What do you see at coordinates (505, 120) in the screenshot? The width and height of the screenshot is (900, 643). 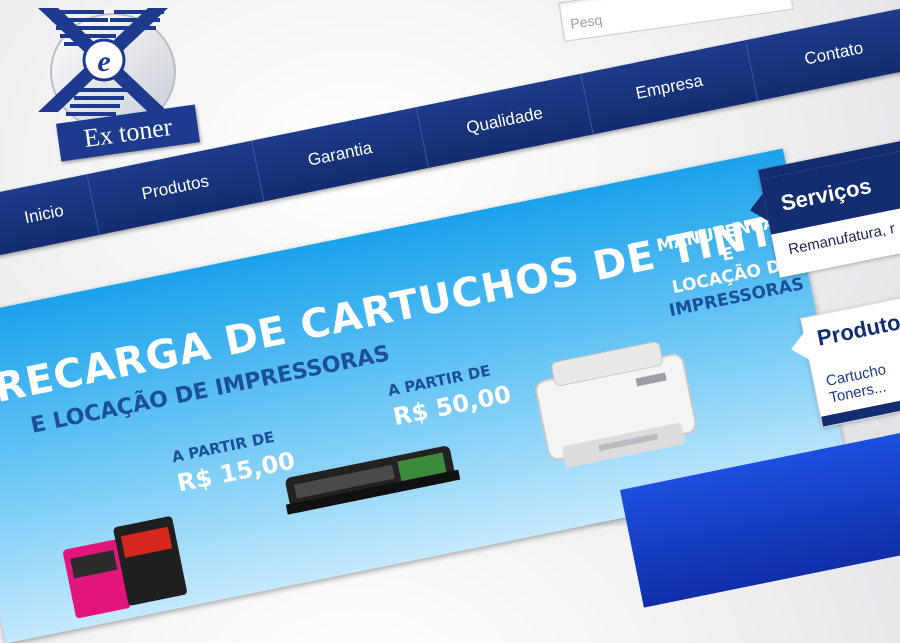 I see `nav-item-qualidade: Qualidade` at bounding box center [505, 120].